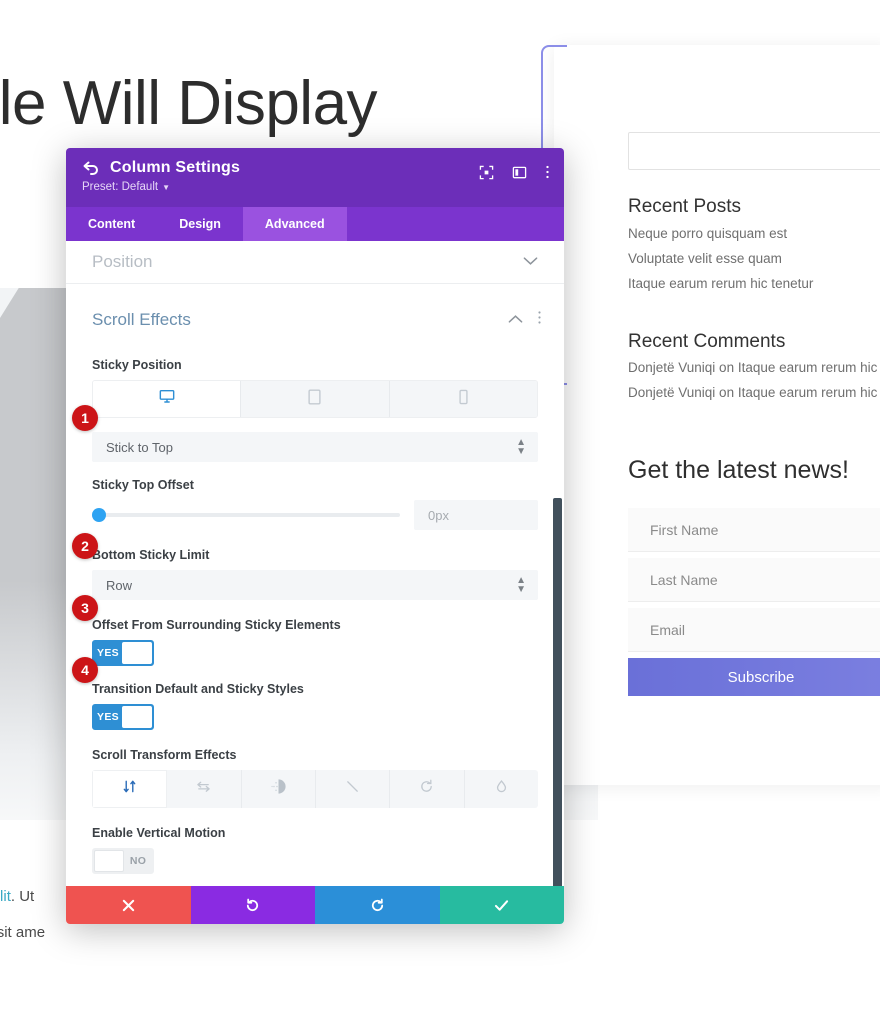  What do you see at coordinates (707, 341) in the screenshot?
I see `recent-comments-heading: Recent Comments` at bounding box center [707, 341].